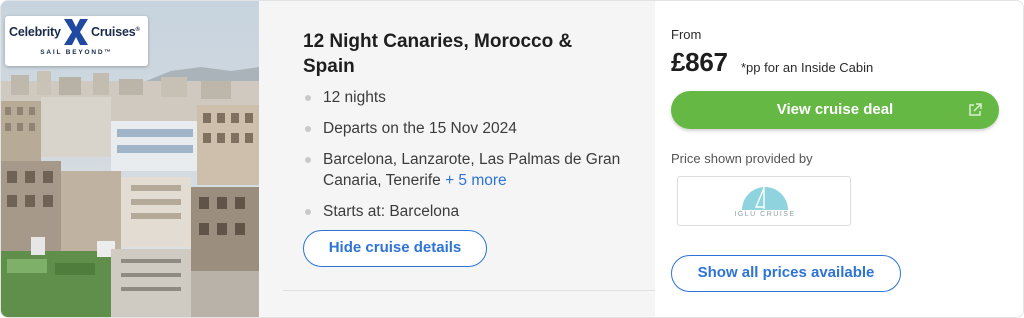 This screenshot has width=1024, height=318. Describe the element at coordinates (476, 180) in the screenshot. I see `more-ports-link: + 5 more` at that location.